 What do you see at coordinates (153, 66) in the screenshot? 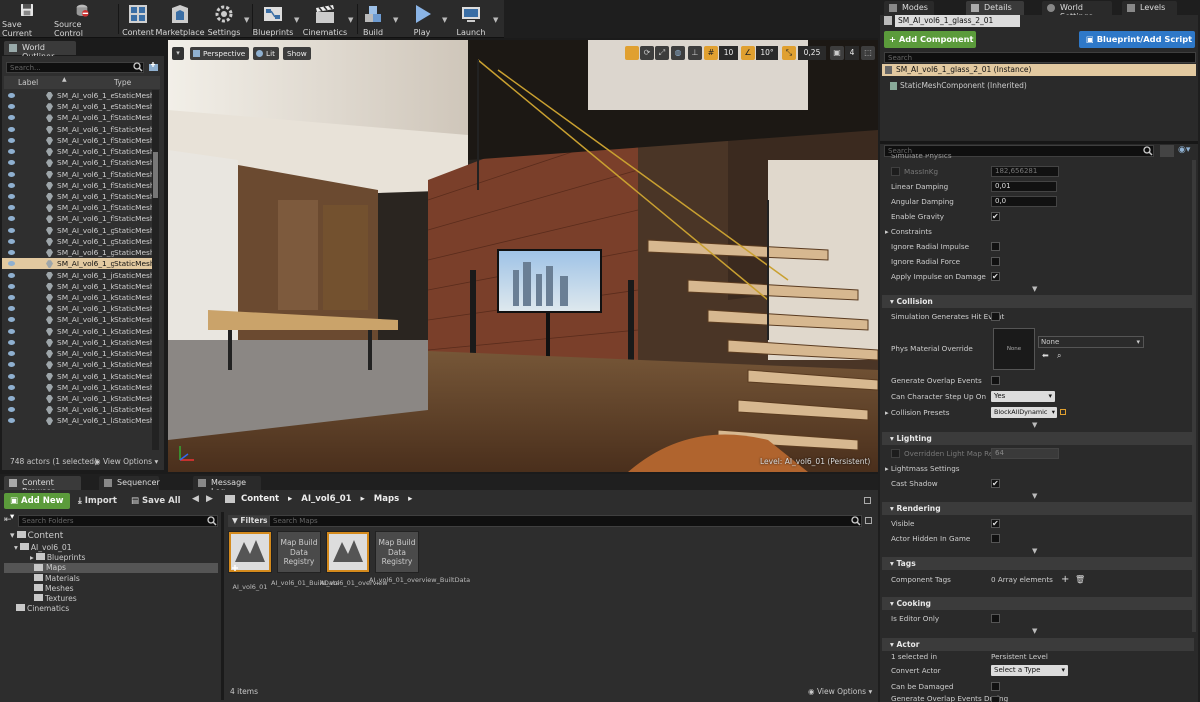
I see `add-folder-icon` at bounding box center [153, 66].